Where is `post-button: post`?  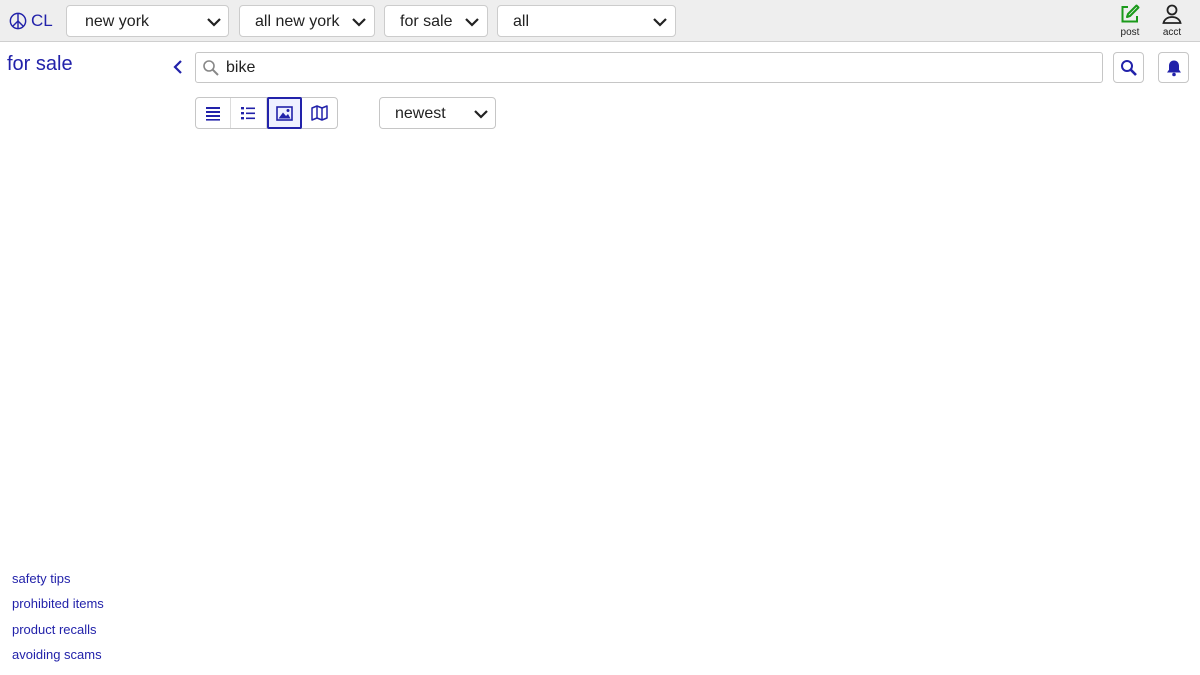
post-button: post is located at coordinates (1130, 21).